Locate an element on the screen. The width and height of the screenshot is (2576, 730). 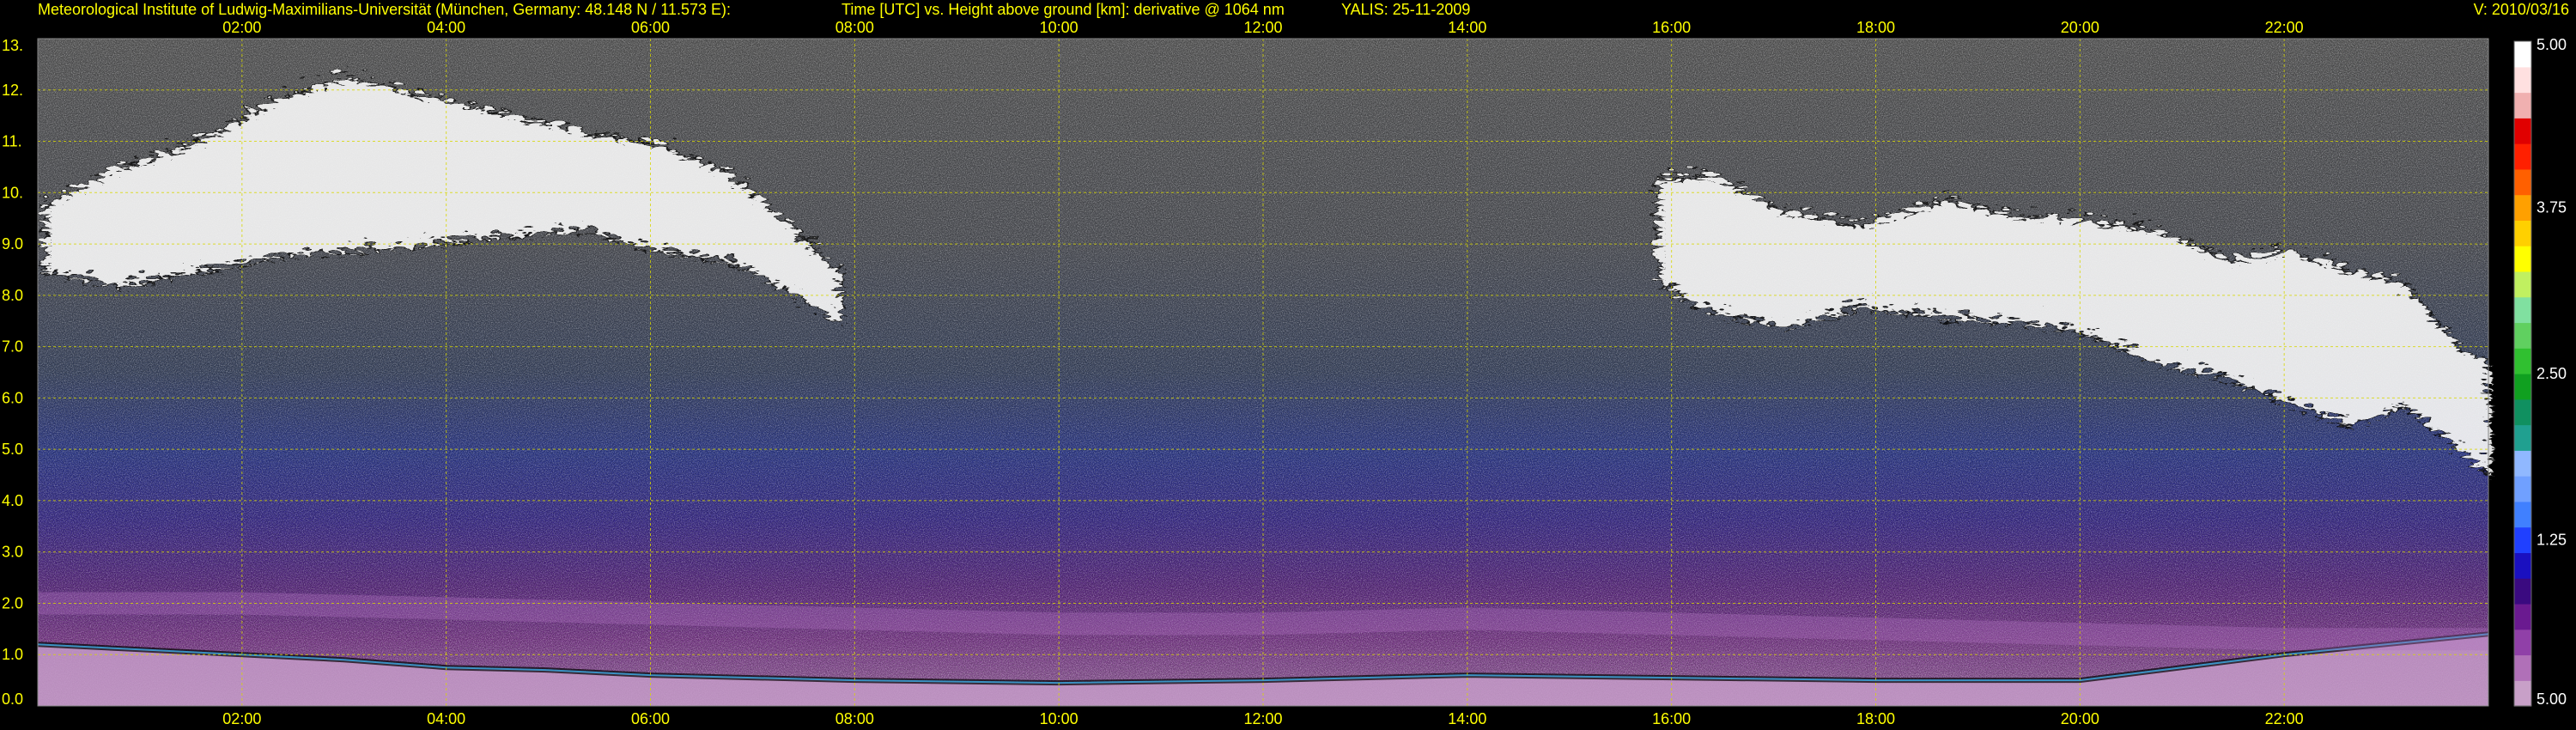
x-tick-top: 04:00 is located at coordinates (446, 27).